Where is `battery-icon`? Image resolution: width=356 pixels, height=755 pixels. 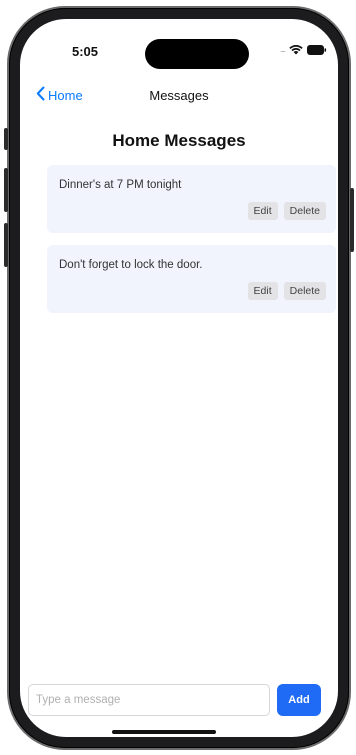
battery-icon is located at coordinates (316, 50).